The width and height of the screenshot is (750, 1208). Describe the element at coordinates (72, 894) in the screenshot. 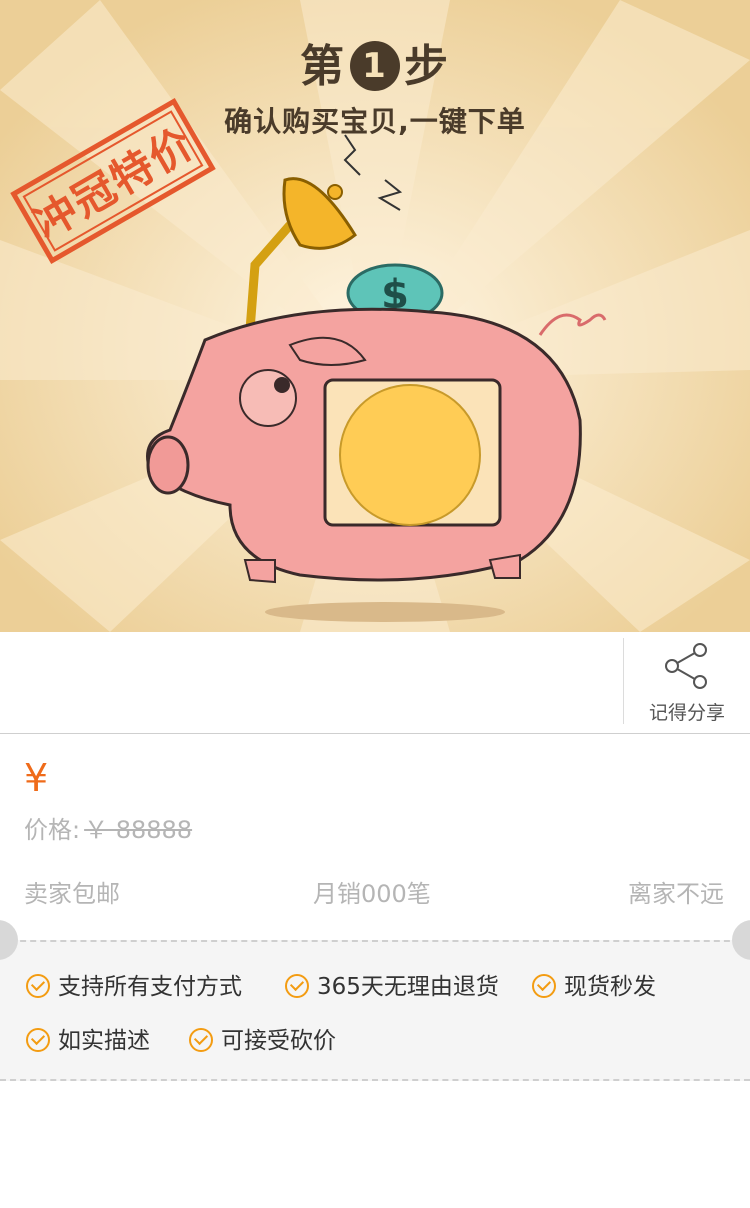

I see `shipping-info: 卖家包邮` at that location.